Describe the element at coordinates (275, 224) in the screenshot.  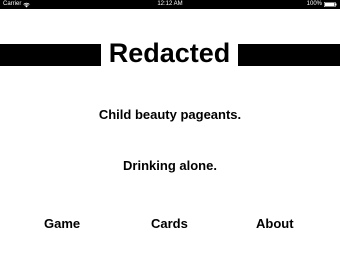
I see `nav-about-button: About` at that location.